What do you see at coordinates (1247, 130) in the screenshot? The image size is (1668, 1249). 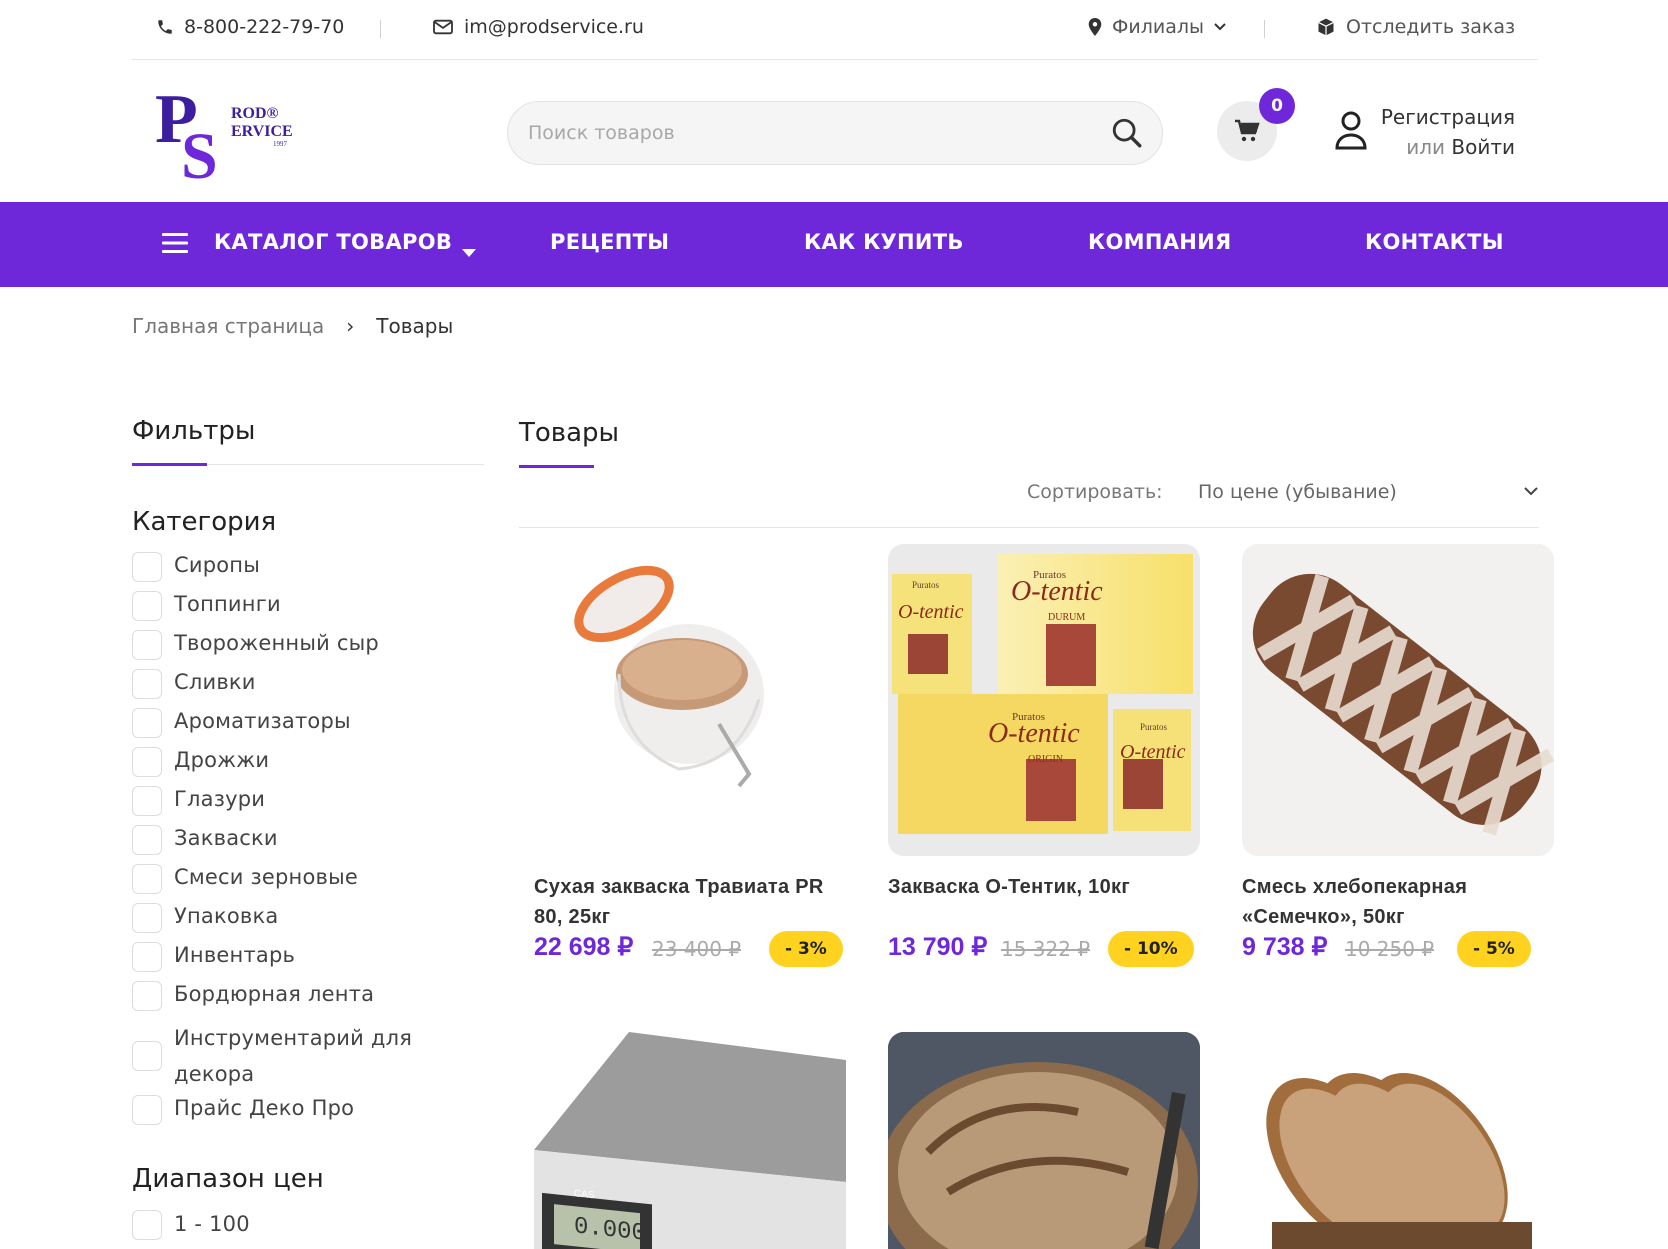 I see `cart-icon` at bounding box center [1247, 130].